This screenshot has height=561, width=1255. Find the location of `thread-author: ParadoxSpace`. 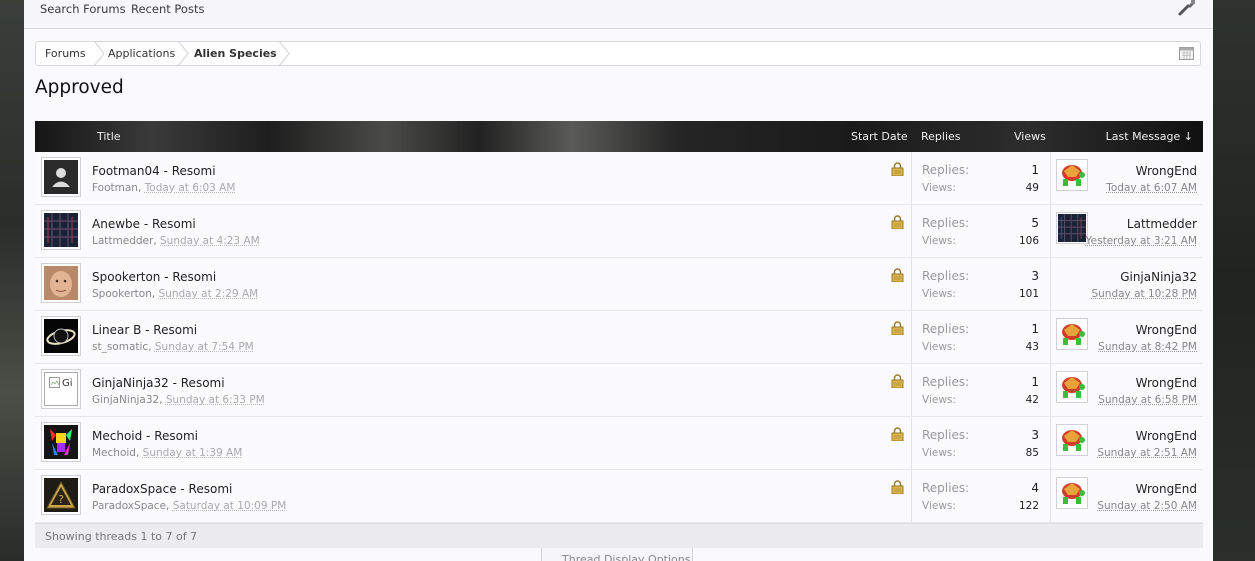

thread-author: ParadoxSpace is located at coordinates (129, 506).